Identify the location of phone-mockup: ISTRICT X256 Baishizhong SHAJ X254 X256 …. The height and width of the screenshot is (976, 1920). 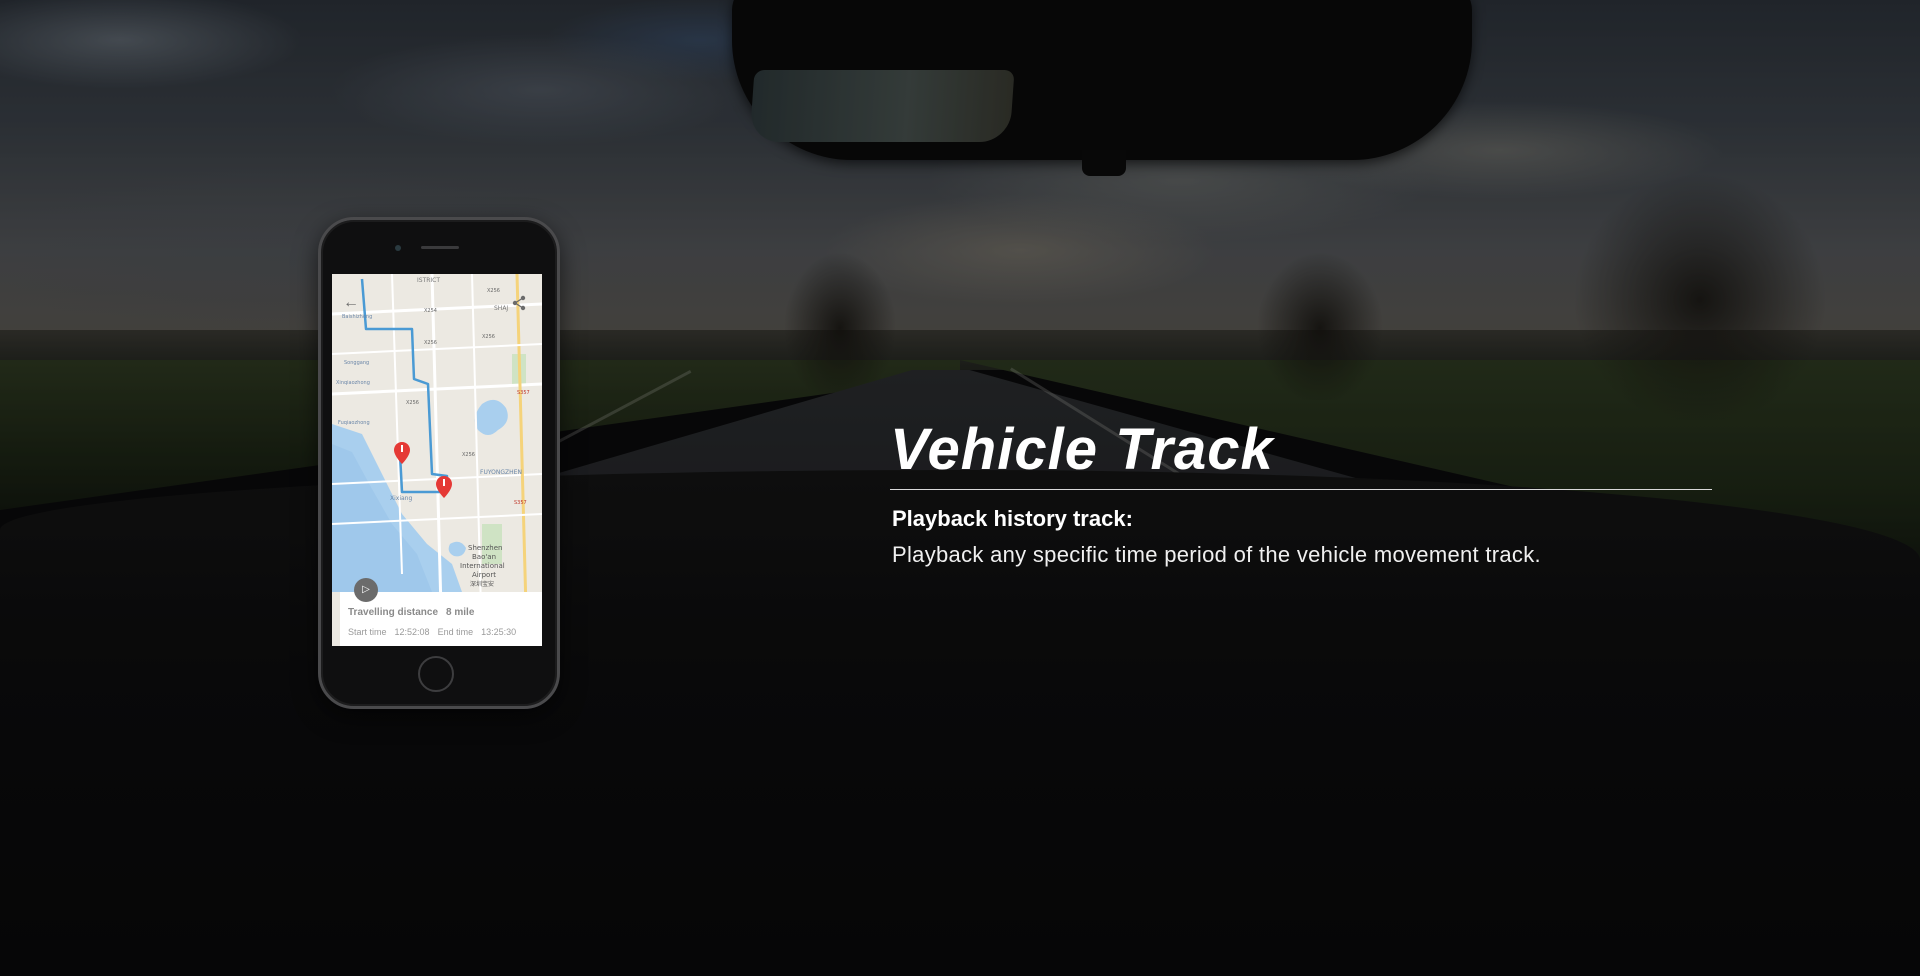
(439, 463).